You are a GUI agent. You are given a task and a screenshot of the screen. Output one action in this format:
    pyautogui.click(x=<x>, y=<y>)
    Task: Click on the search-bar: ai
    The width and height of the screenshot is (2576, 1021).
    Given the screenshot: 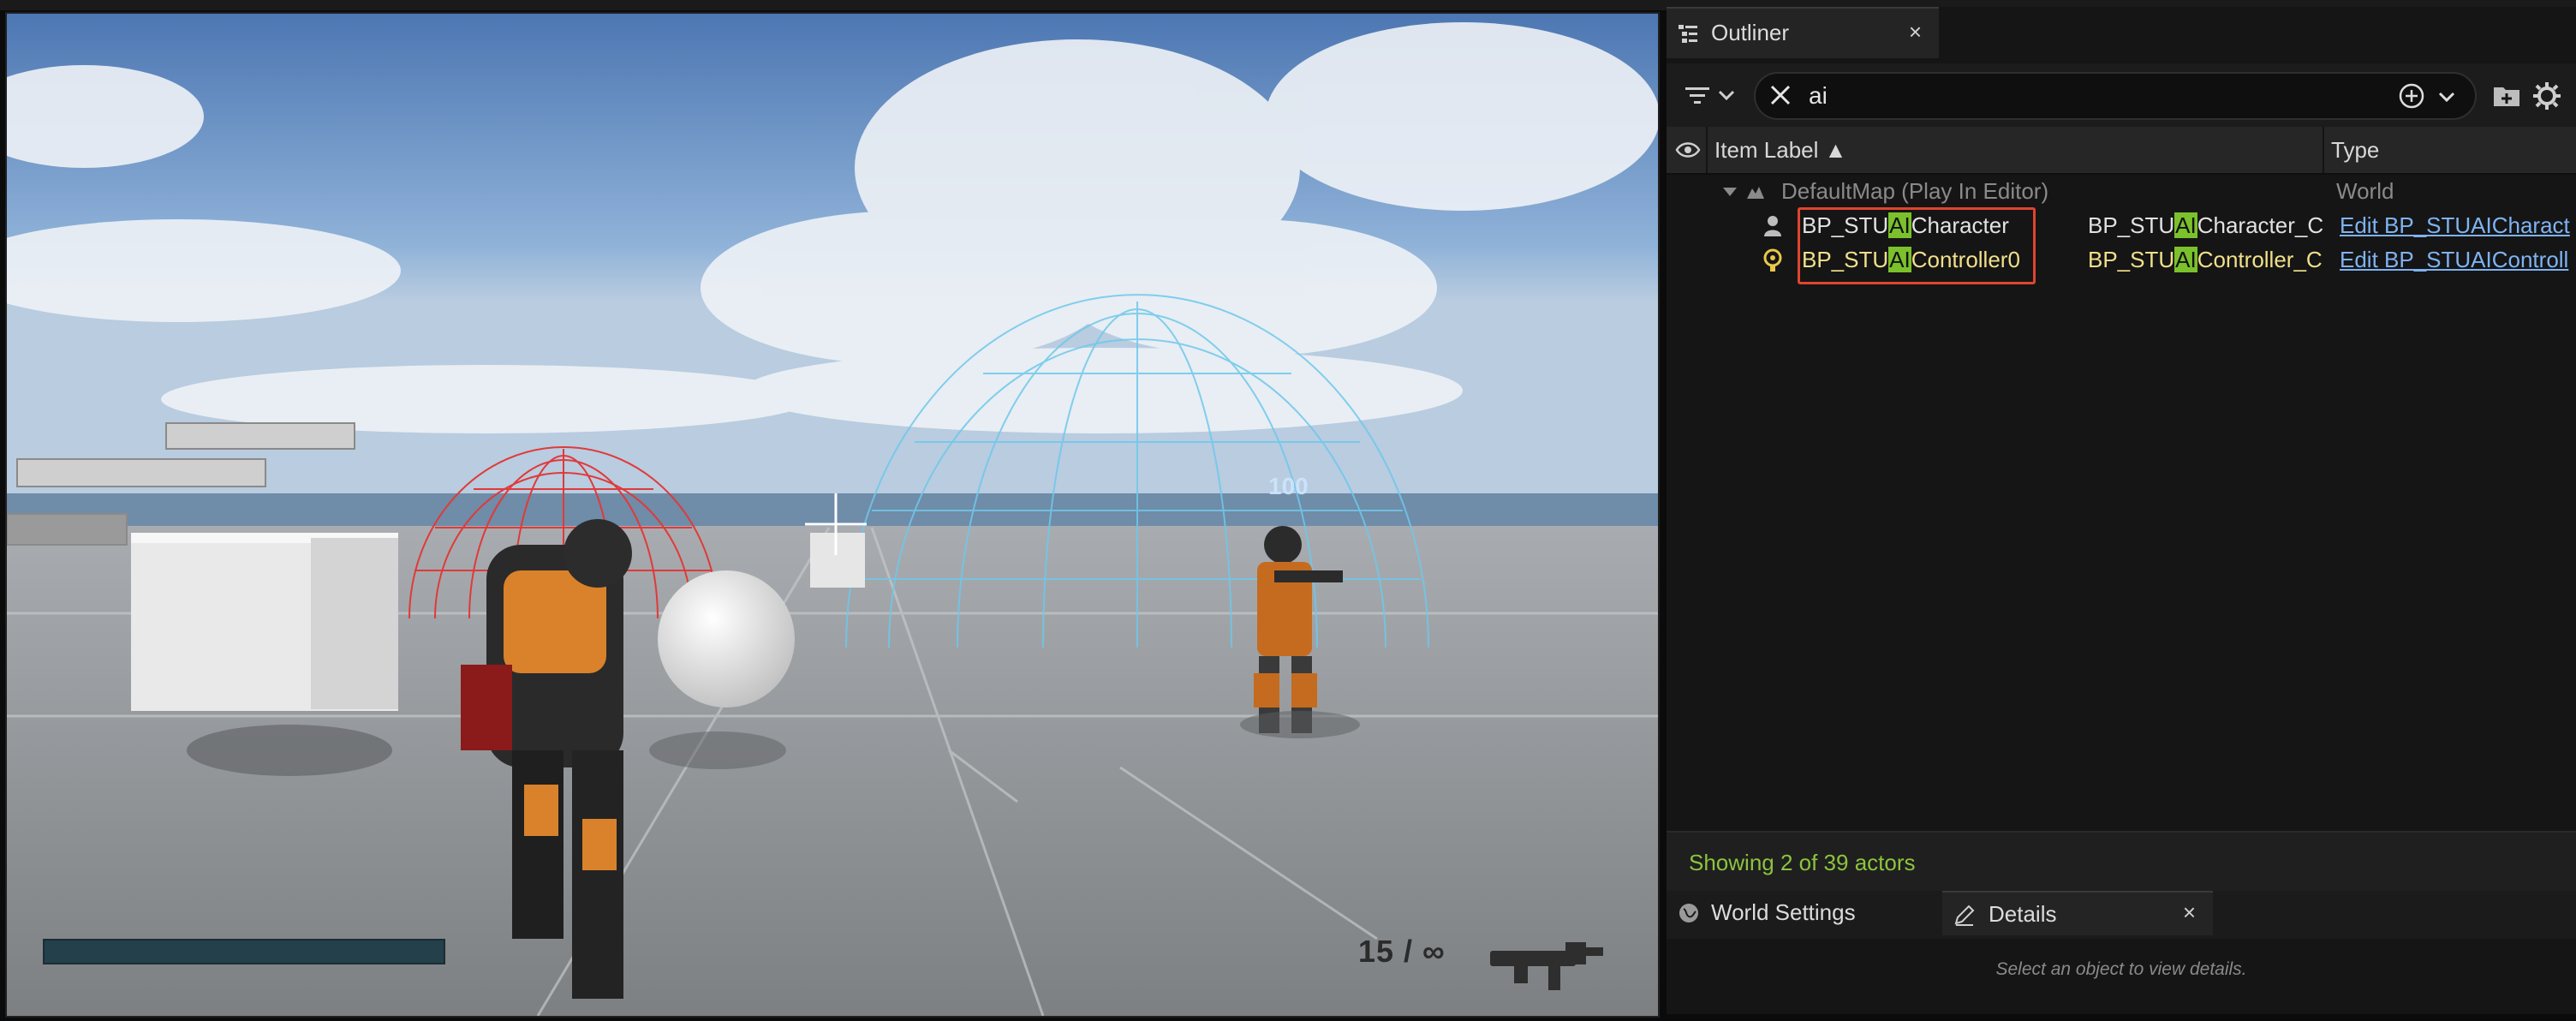 What is the action you would take?
    pyautogui.click(x=2115, y=96)
    